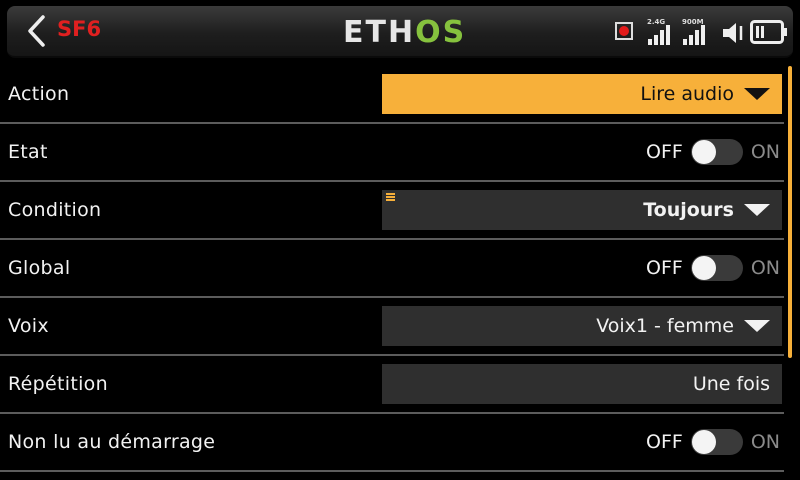  What do you see at coordinates (582, 326) in the screenshot?
I see `voix-dropdown: Voix1 - femme` at bounding box center [582, 326].